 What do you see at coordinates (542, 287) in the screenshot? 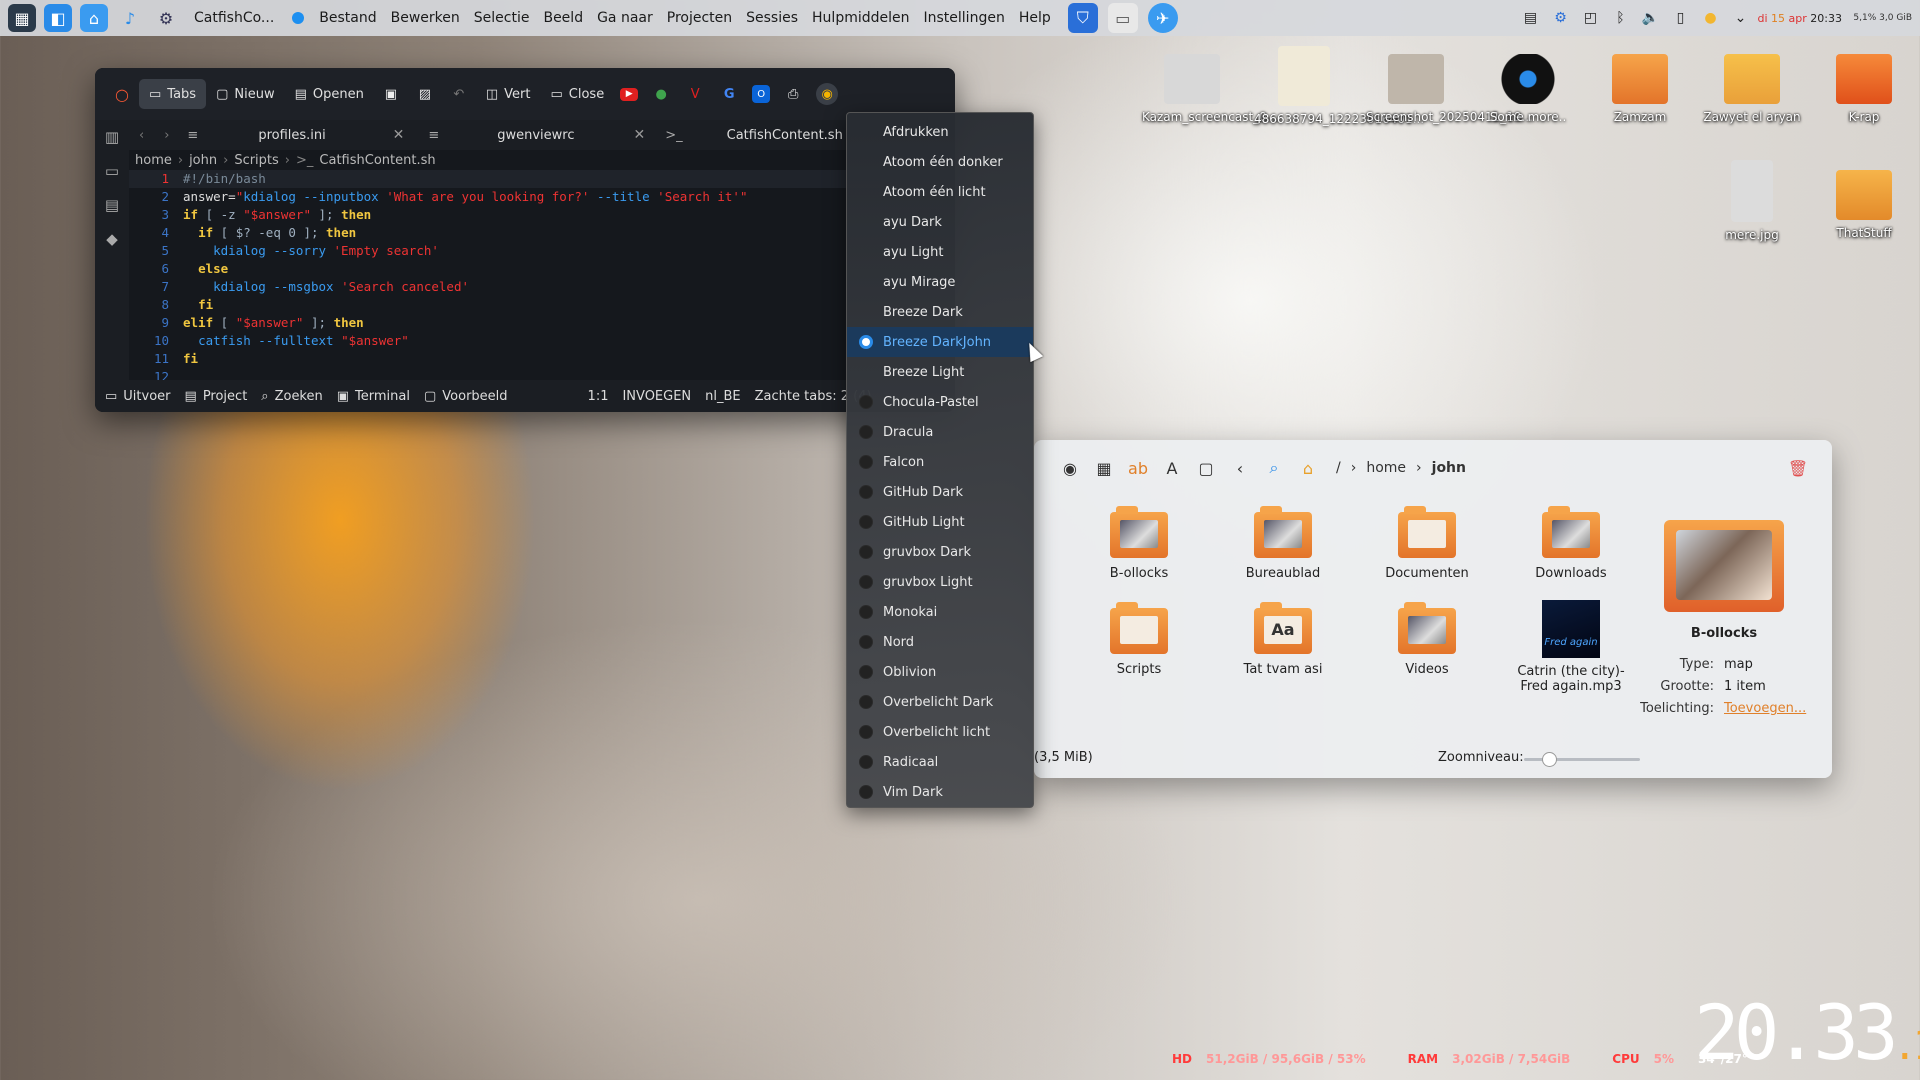
I see `code-line: 7 kdialog --msgbox 'Search canceled'` at bounding box center [542, 287].